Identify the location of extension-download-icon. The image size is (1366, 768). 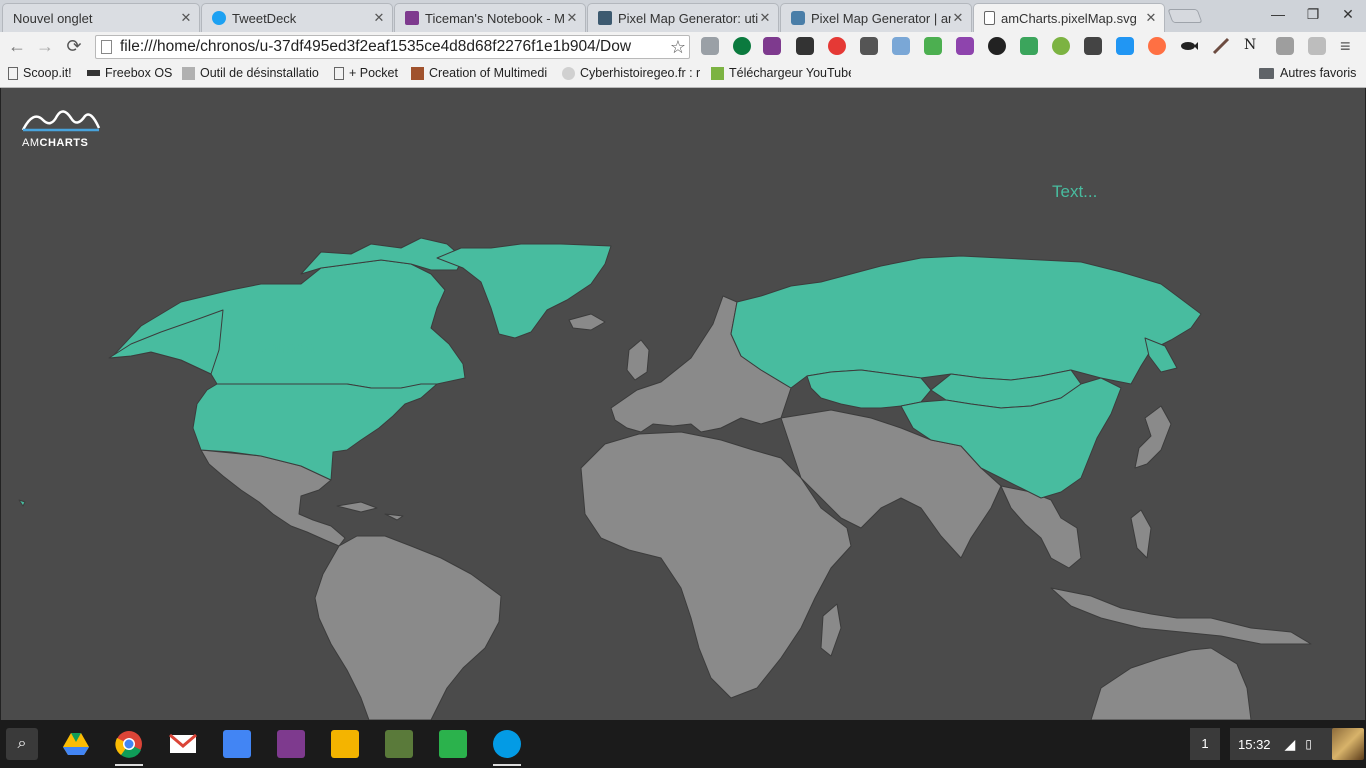
(742, 46).